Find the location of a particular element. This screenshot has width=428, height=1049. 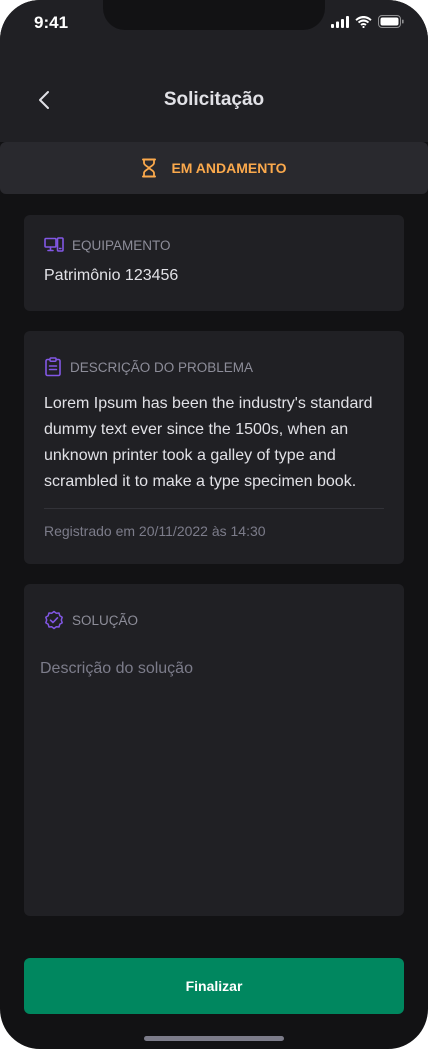

status-badge: EM ANDAMENTO is located at coordinates (214, 168).